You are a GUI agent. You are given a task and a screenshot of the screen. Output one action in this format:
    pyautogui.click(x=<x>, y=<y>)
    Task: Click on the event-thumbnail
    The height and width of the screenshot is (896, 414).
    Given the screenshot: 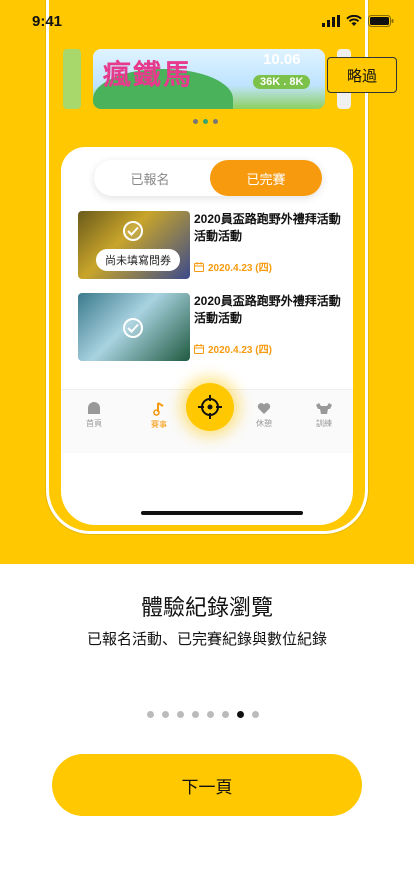 What is the action you would take?
    pyautogui.click(x=134, y=327)
    